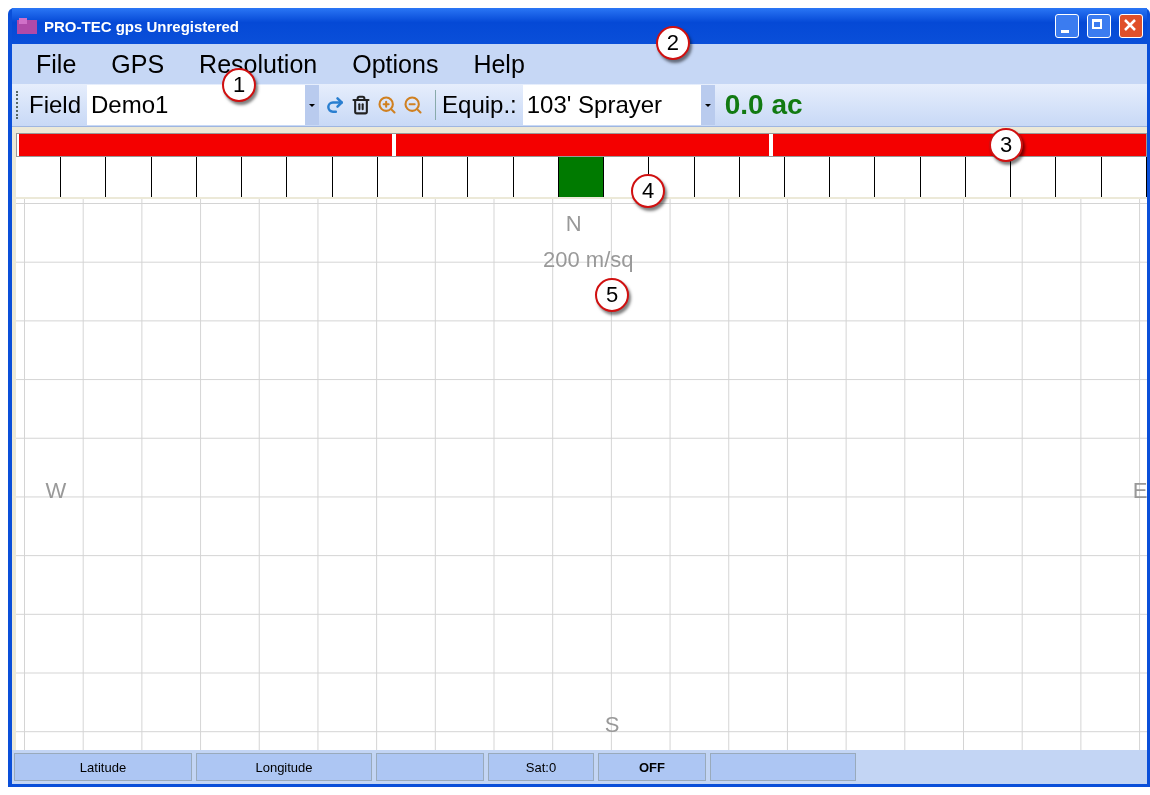 The height and width of the screenshot is (795, 1150). What do you see at coordinates (1065, 31) in the screenshot?
I see `minimize-icon` at bounding box center [1065, 31].